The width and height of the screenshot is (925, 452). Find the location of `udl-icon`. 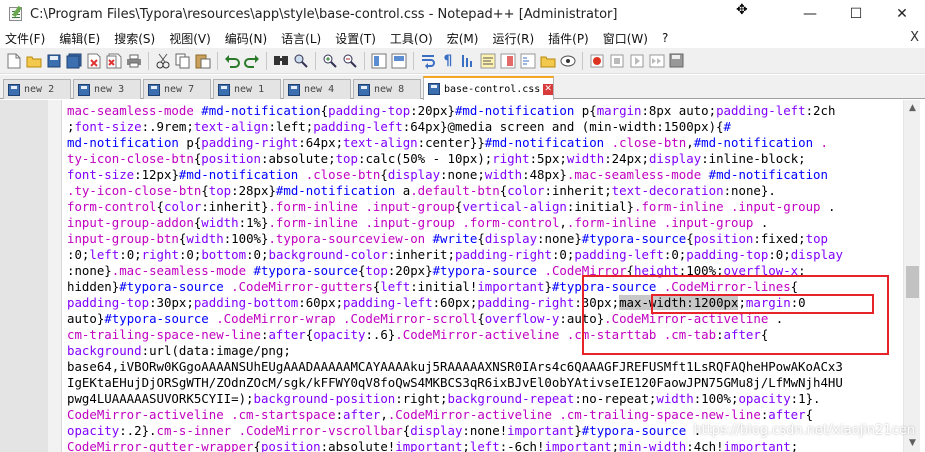

udl-icon is located at coordinates (488, 61).